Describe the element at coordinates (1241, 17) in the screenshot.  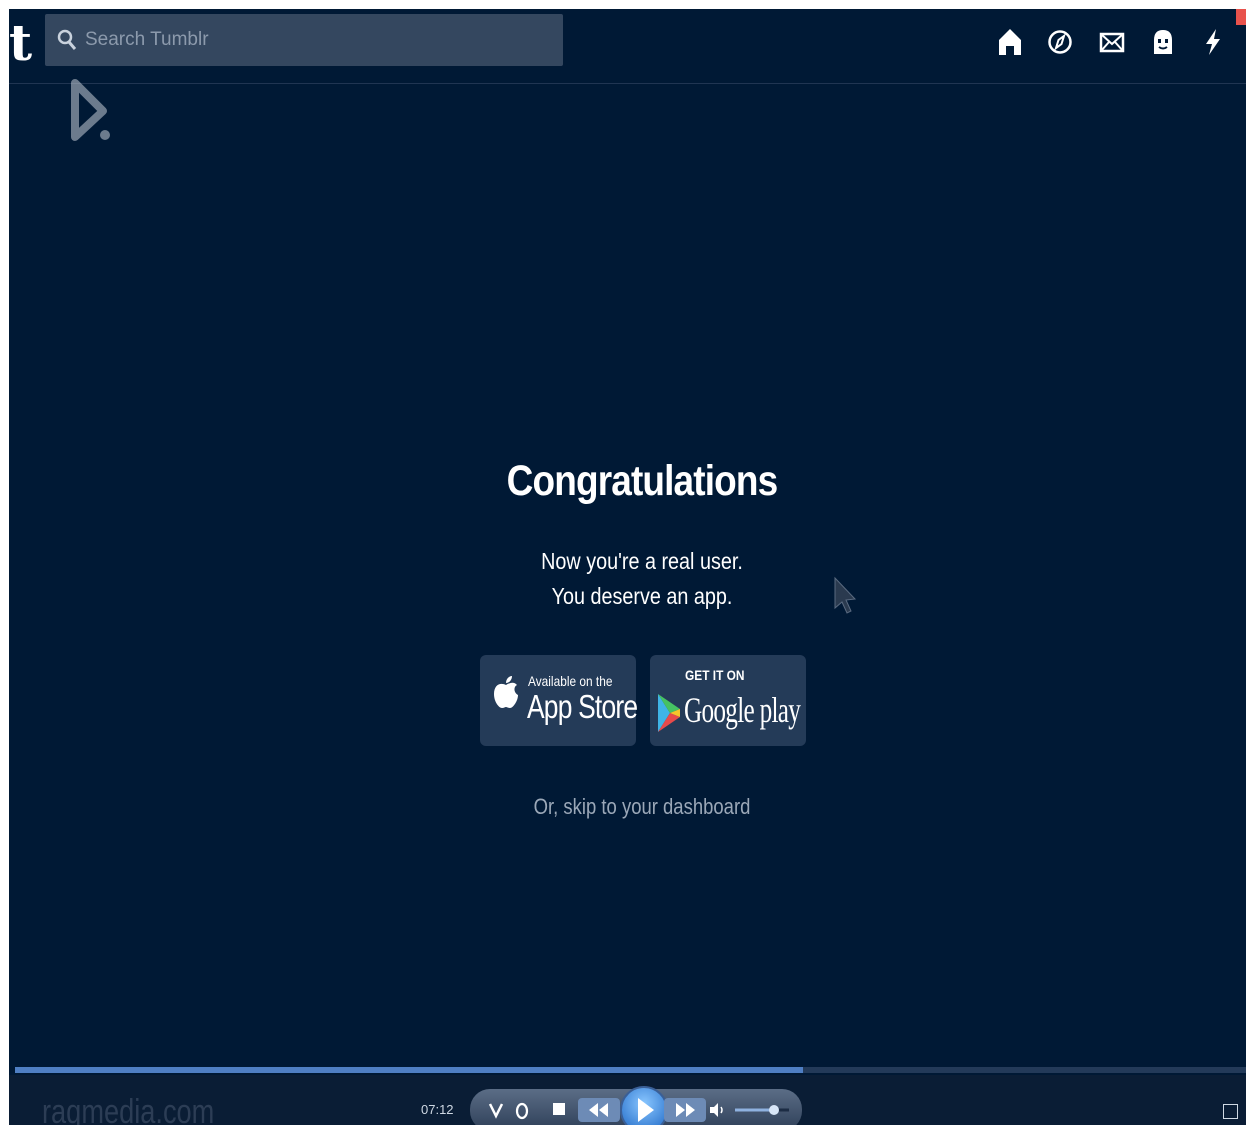
I see `notification-badge` at that location.